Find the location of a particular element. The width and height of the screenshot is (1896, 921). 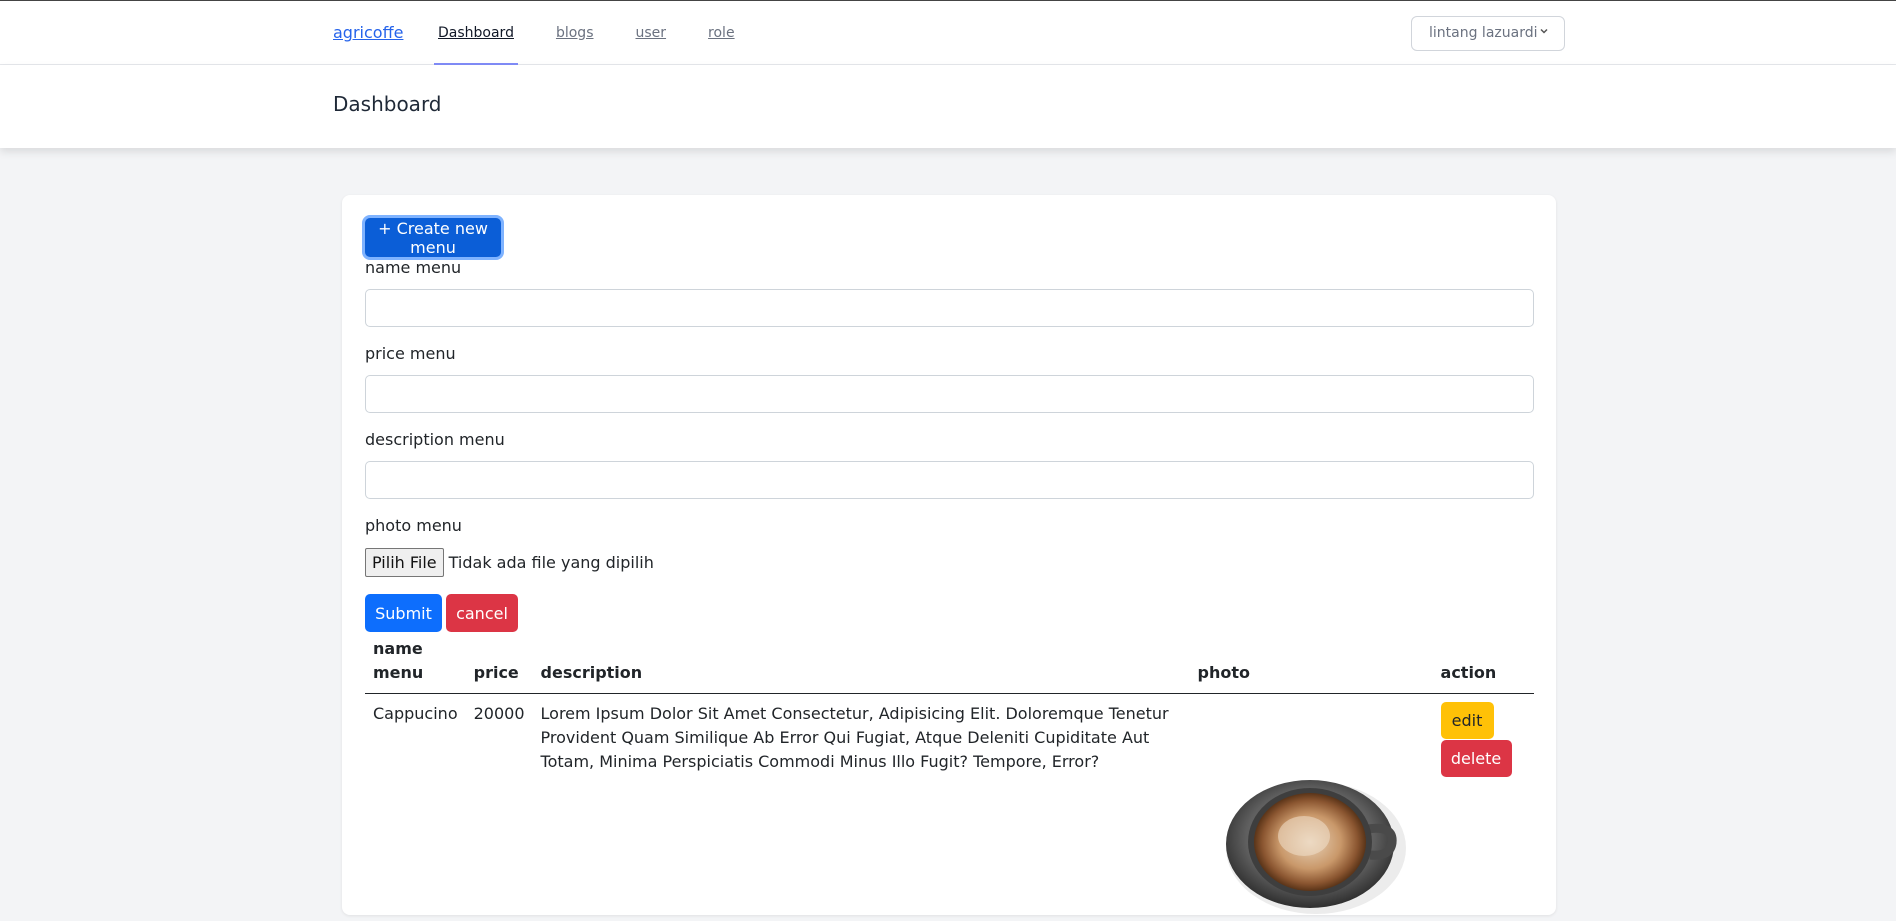

photo-menu-label: photo menu is located at coordinates (413, 525).